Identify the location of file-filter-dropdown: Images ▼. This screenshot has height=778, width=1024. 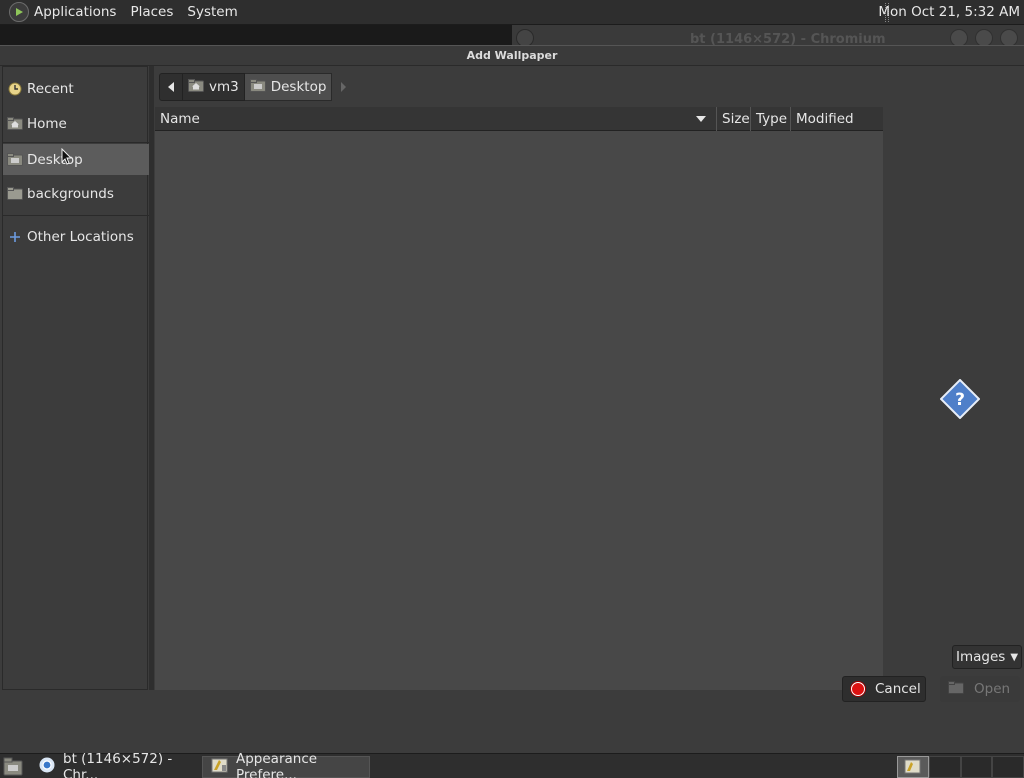
(987, 657).